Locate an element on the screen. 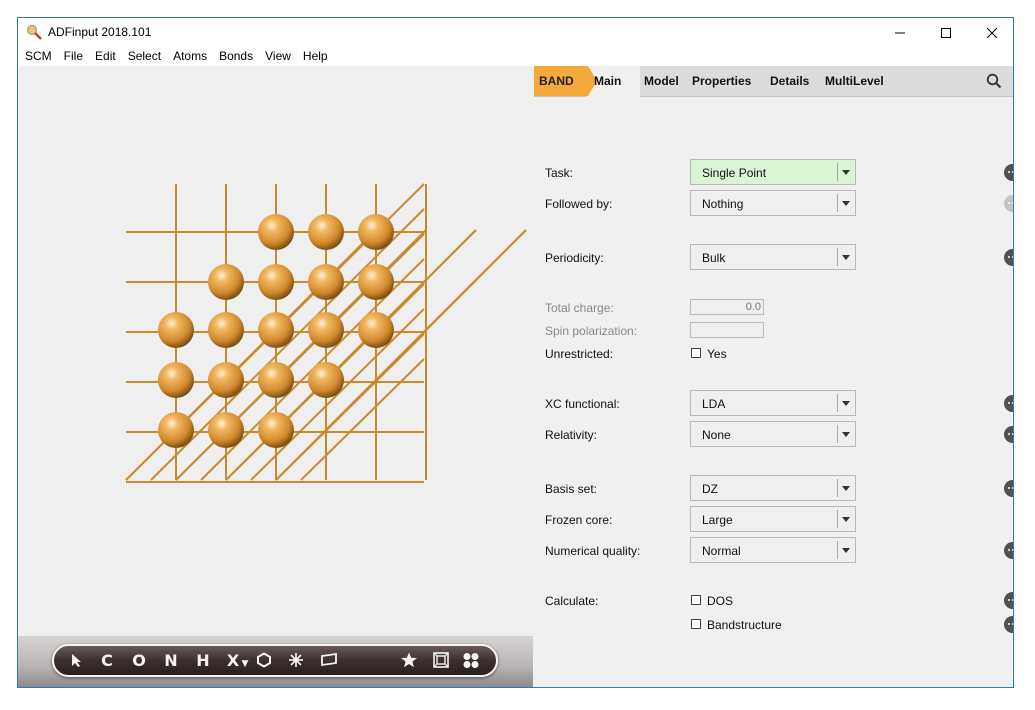 This screenshot has width=1035, height=710. bandstructure-option: Bandstructure is located at coordinates (744, 625).